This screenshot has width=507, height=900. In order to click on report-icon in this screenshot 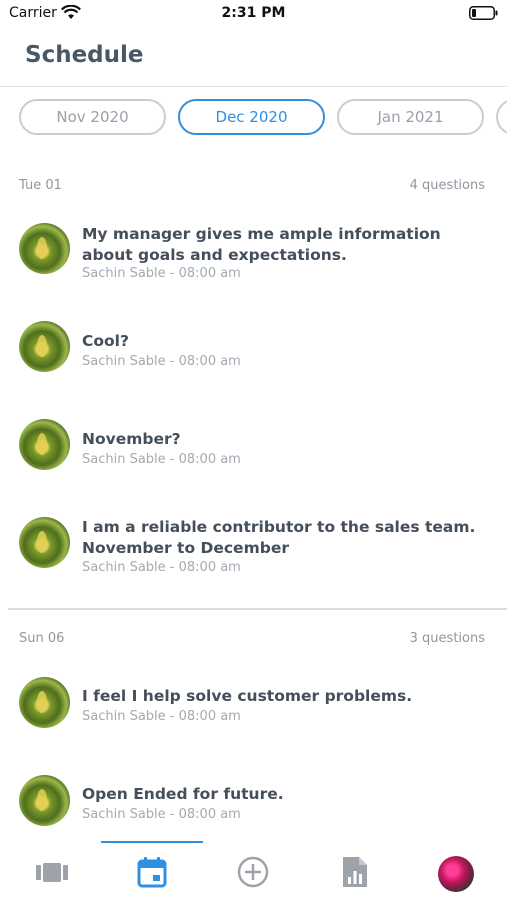, I will do `click(355, 872)`.